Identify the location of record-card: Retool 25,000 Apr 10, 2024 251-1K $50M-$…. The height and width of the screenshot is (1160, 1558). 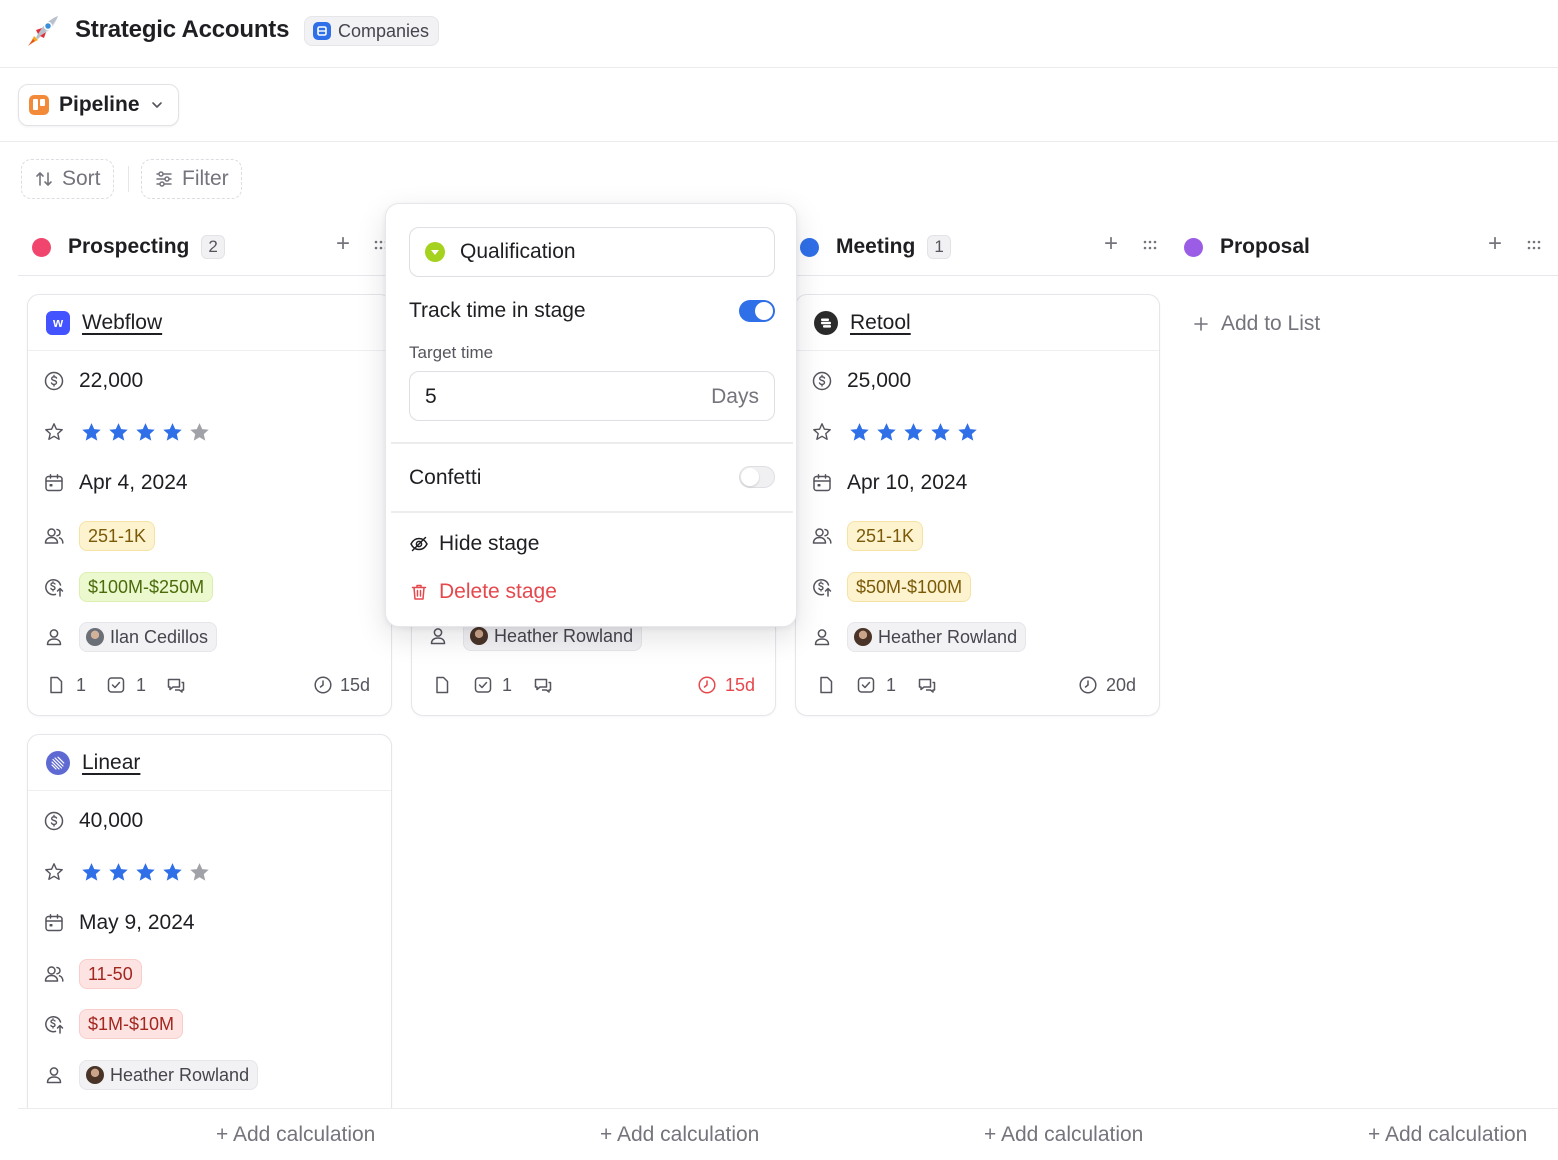
(977, 505).